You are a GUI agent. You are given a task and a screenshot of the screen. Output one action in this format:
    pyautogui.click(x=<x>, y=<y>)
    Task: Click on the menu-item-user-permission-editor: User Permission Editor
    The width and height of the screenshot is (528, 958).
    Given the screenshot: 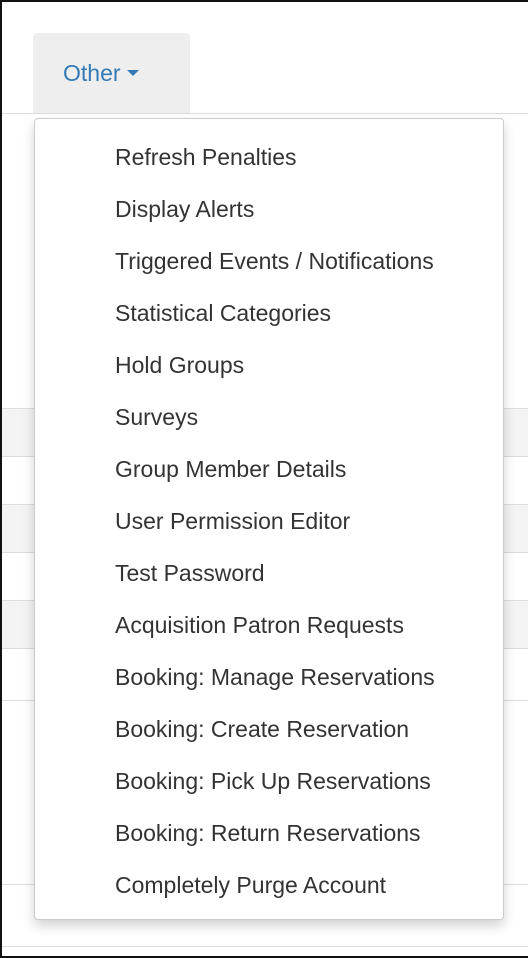 What is the action you would take?
    pyautogui.click(x=289, y=521)
    